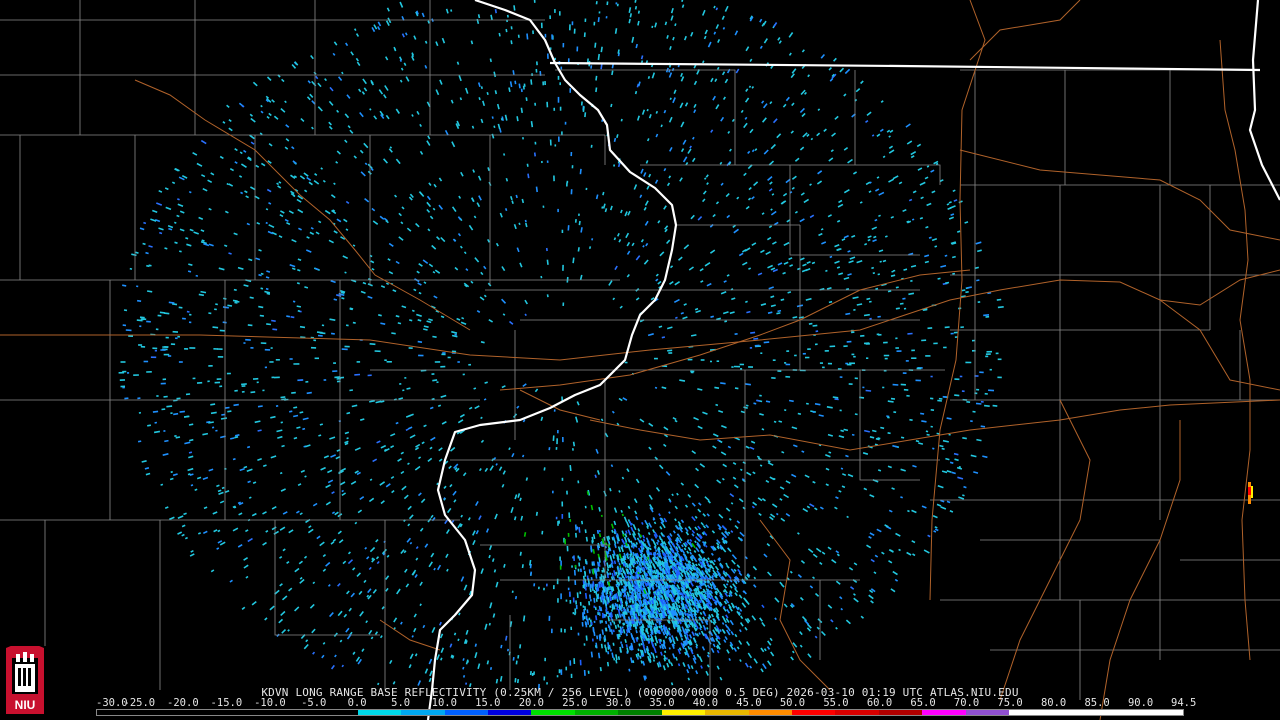  I want to click on niu-logo: NIU, so click(25, 681).